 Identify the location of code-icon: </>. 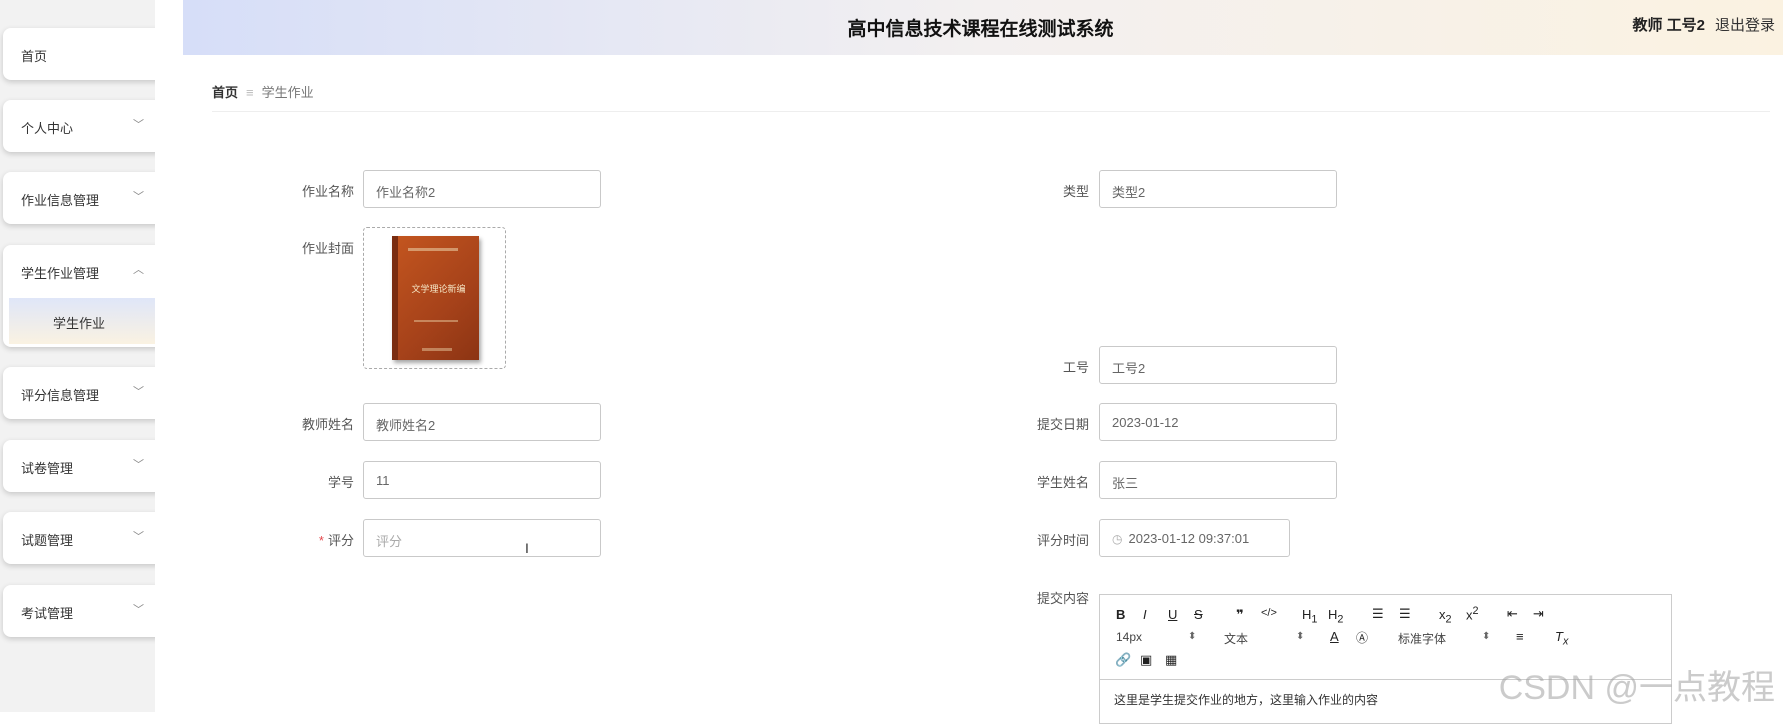
(1269, 613).